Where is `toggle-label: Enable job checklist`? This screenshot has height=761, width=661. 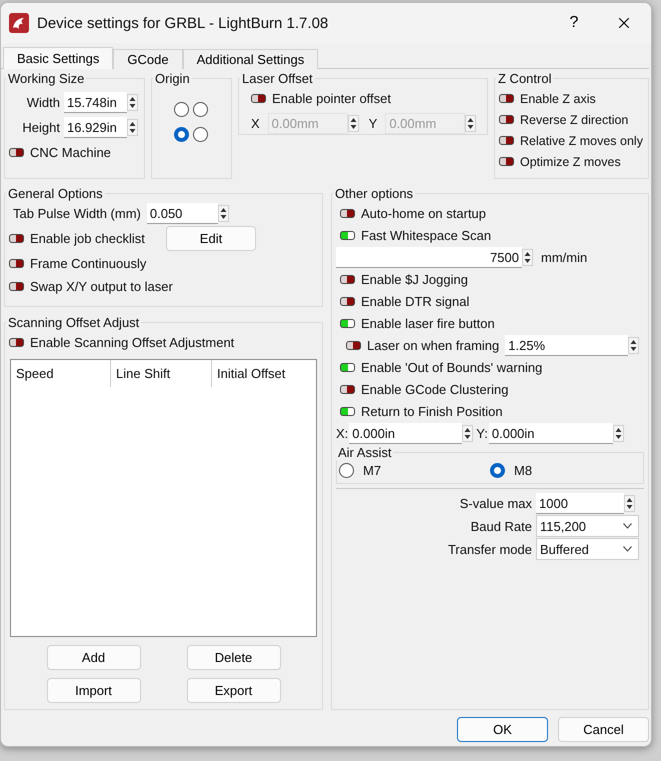
toggle-label: Enable job checklist is located at coordinates (88, 238).